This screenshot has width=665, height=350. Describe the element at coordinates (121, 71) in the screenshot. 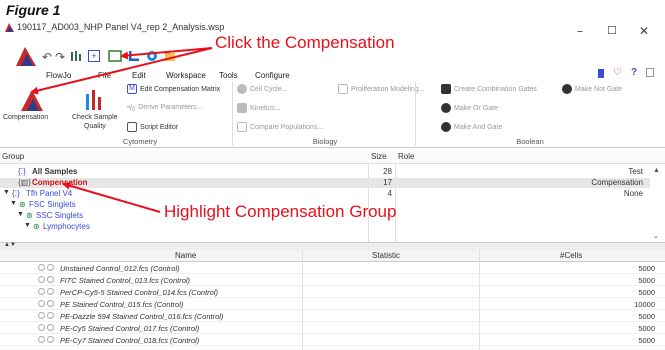

I see `arrow-to-compensation-button` at that location.